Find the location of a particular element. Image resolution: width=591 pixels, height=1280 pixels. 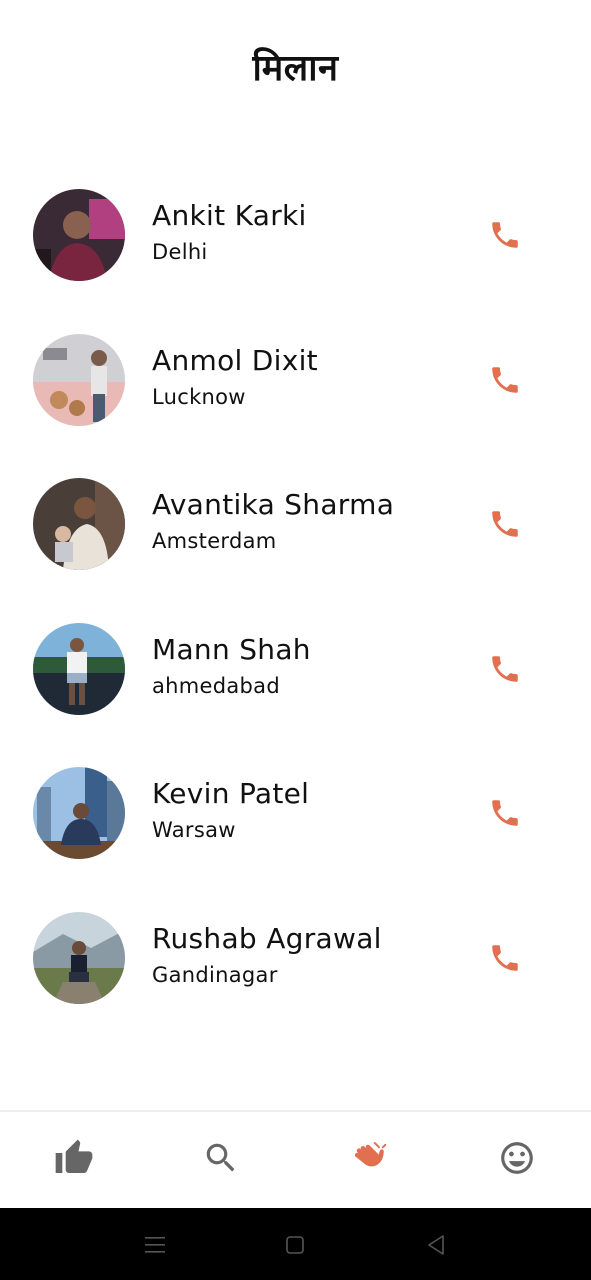

contact-name: Ankit Karki is located at coordinates (229, 215).